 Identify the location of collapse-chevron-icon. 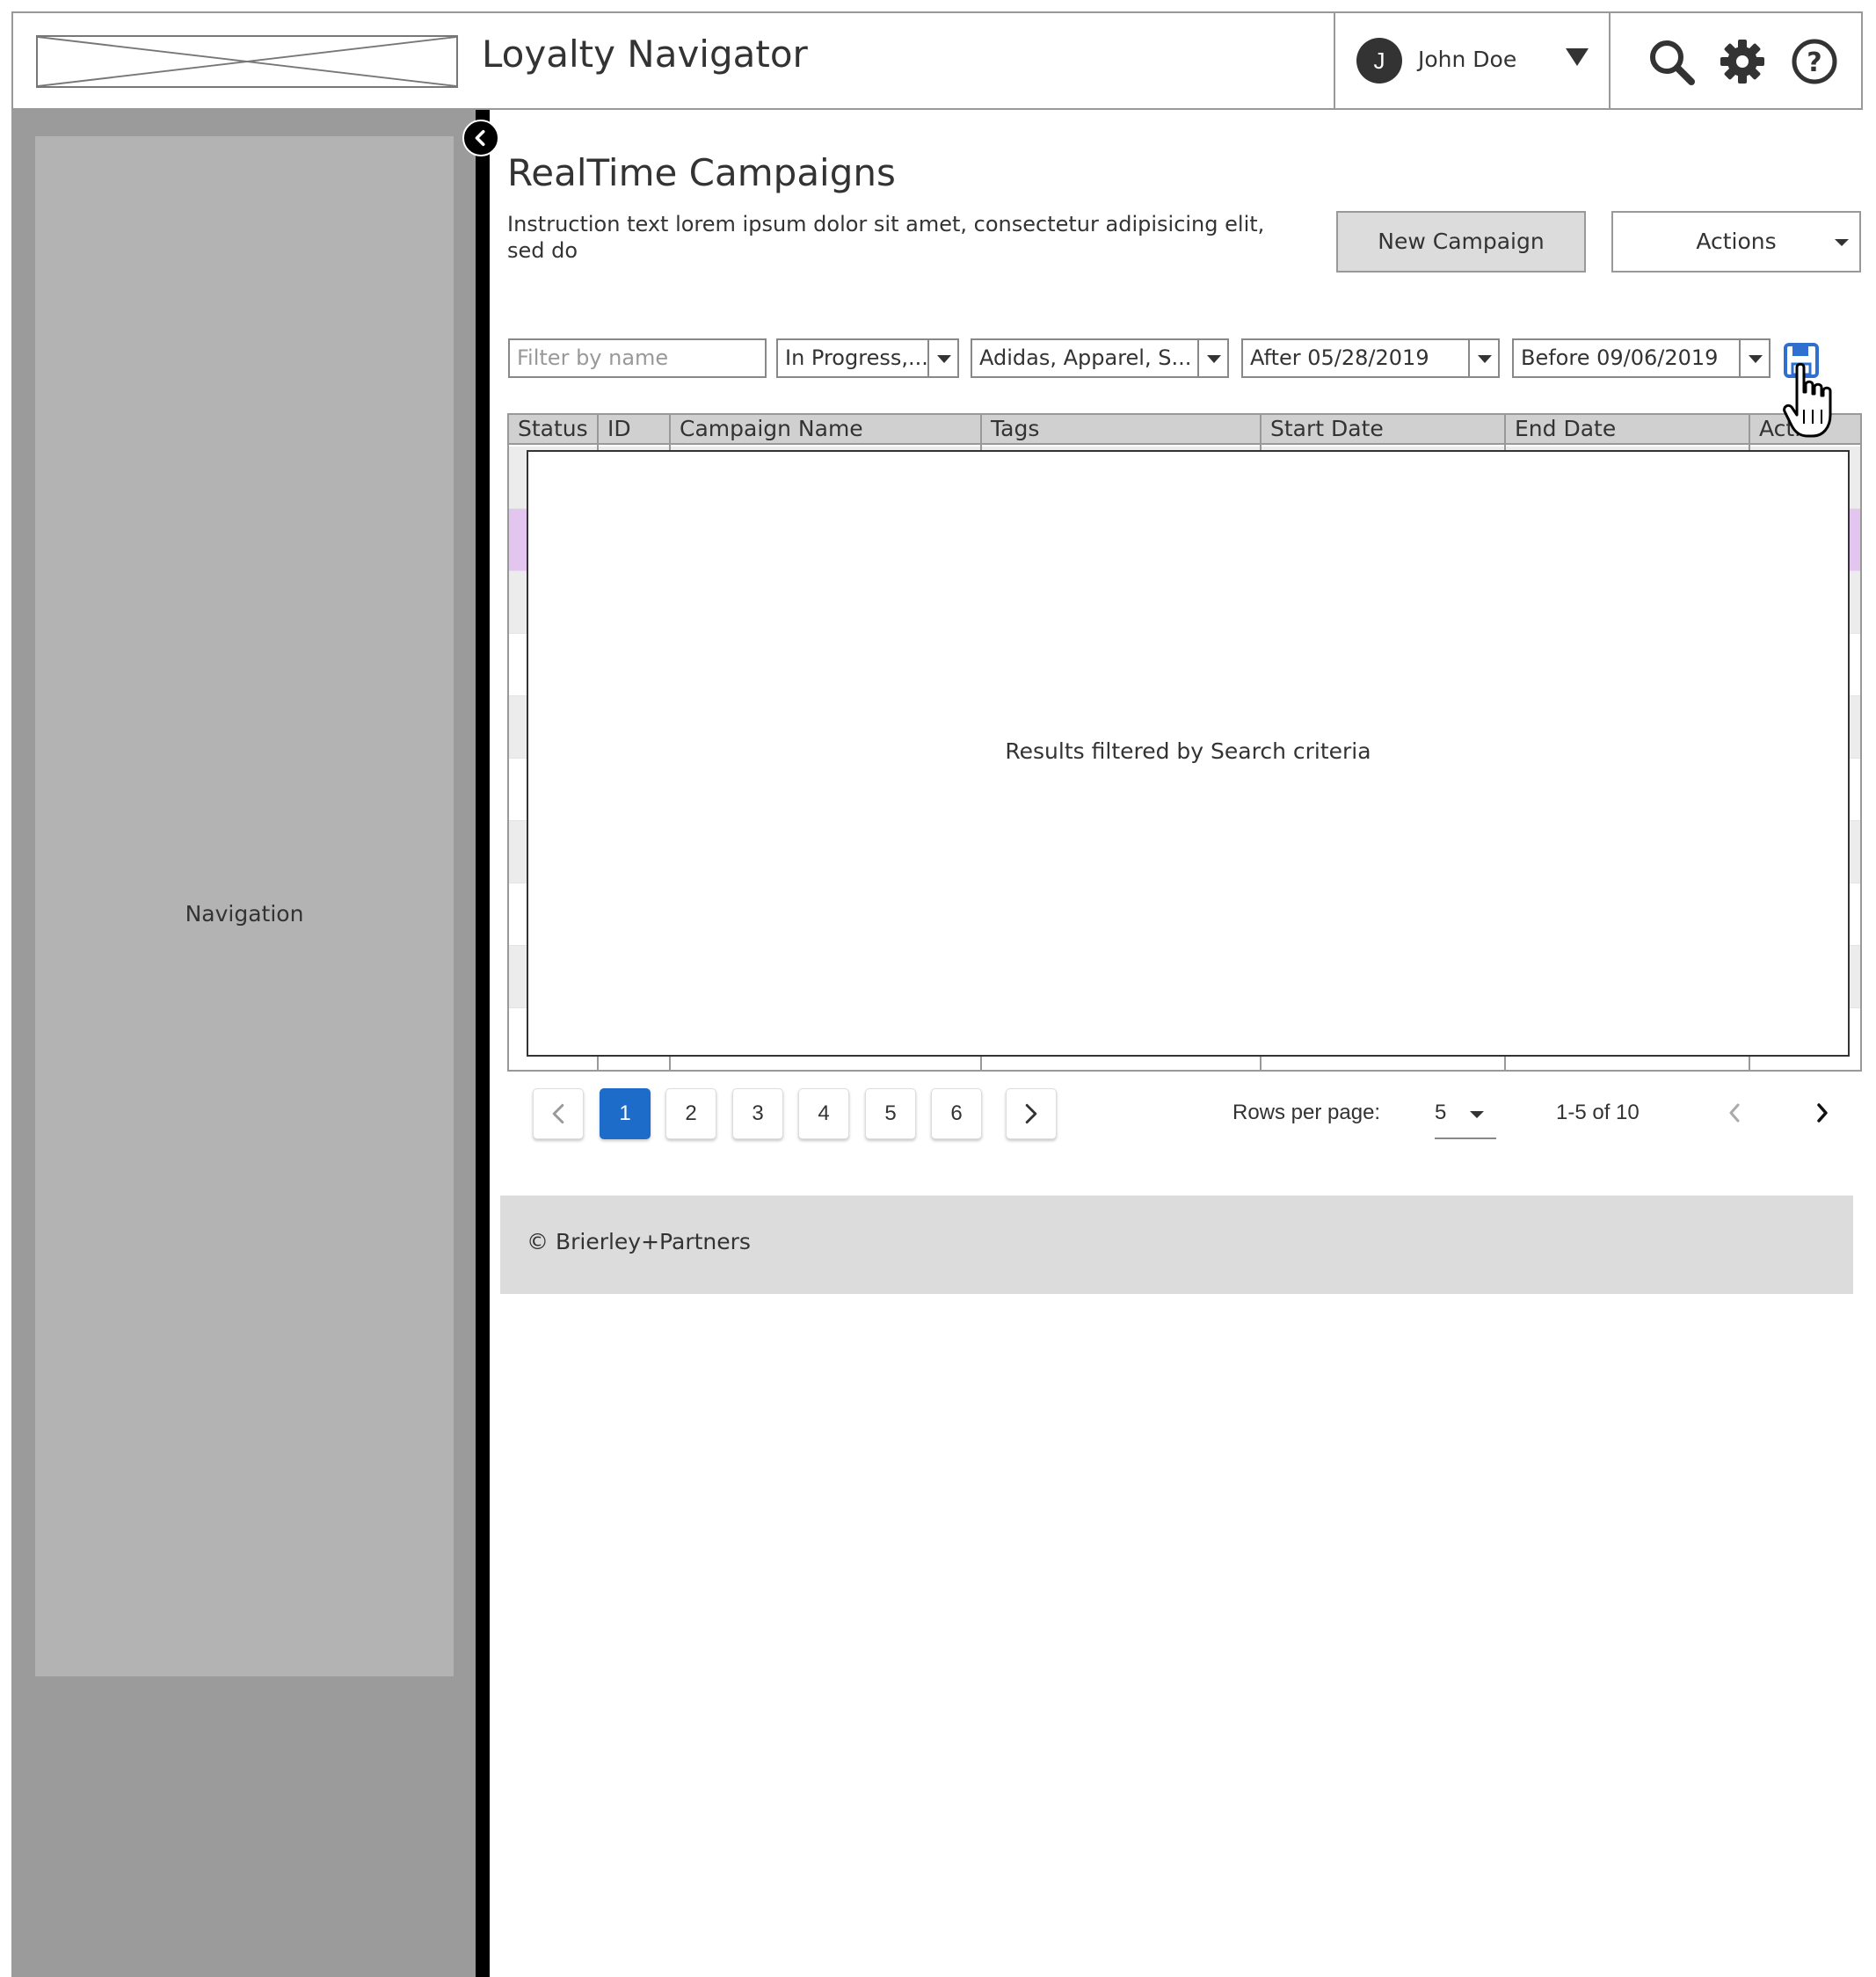
(480, 138).